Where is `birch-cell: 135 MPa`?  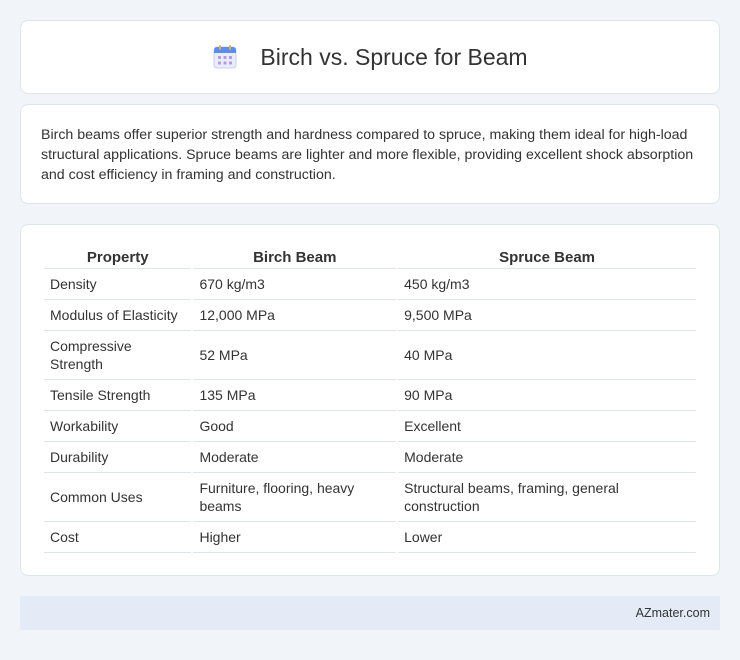
birch-cell: 135 MPa is located at coordinates (295, 395).